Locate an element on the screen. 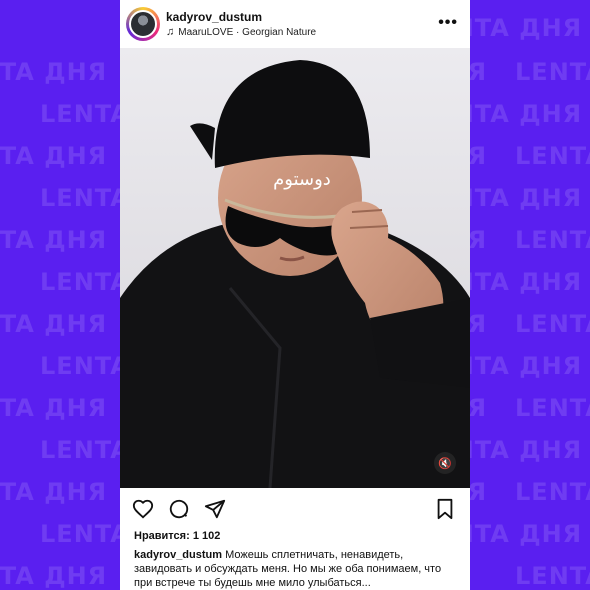  music-icon: ♫ is located at coordinates (170, 32).